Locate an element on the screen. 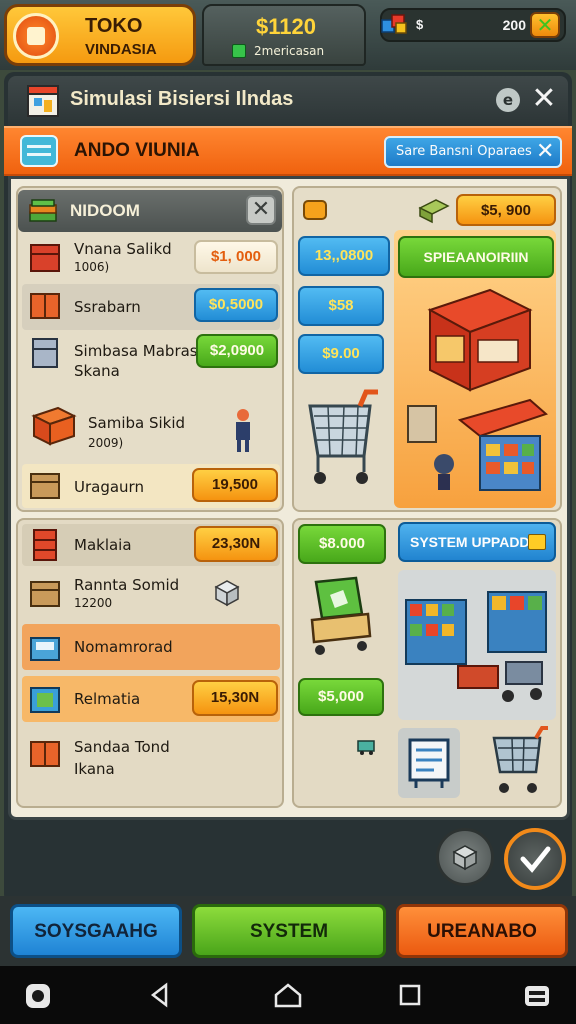  stack-icon is located at coordinates (43, 210).